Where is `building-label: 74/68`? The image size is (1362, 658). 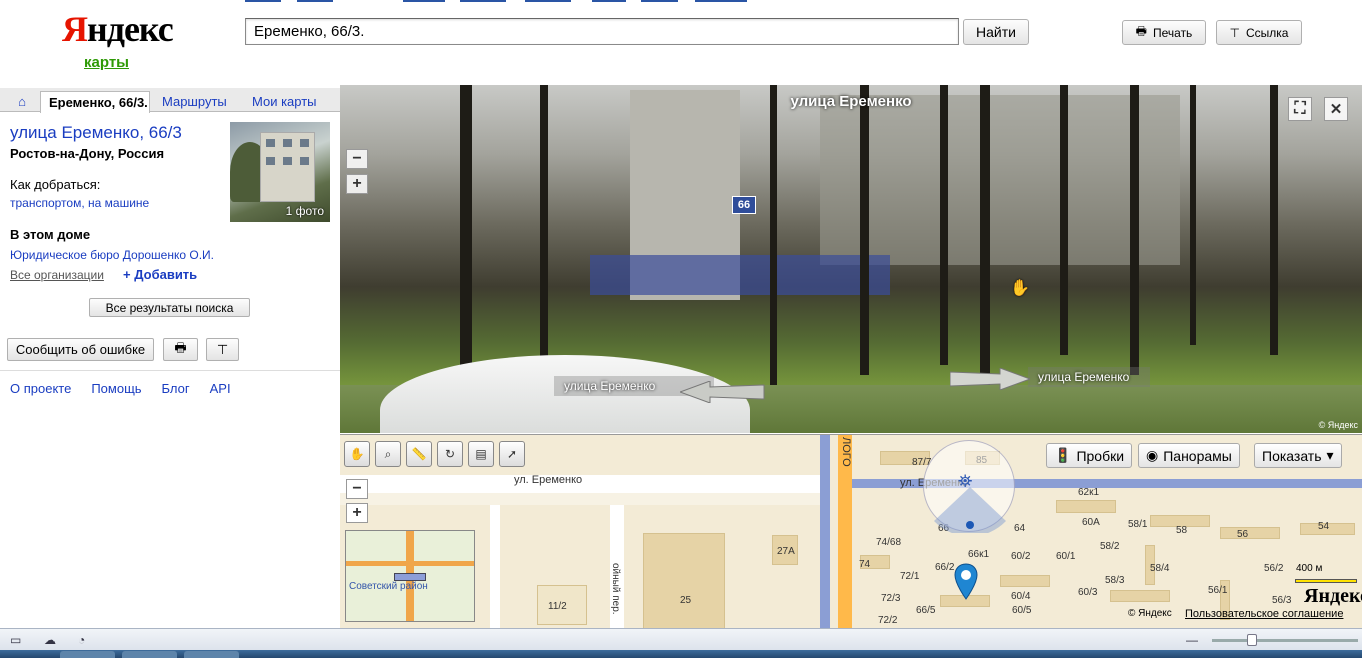
building-label: 74/68 is located at coordinates (889, 542).